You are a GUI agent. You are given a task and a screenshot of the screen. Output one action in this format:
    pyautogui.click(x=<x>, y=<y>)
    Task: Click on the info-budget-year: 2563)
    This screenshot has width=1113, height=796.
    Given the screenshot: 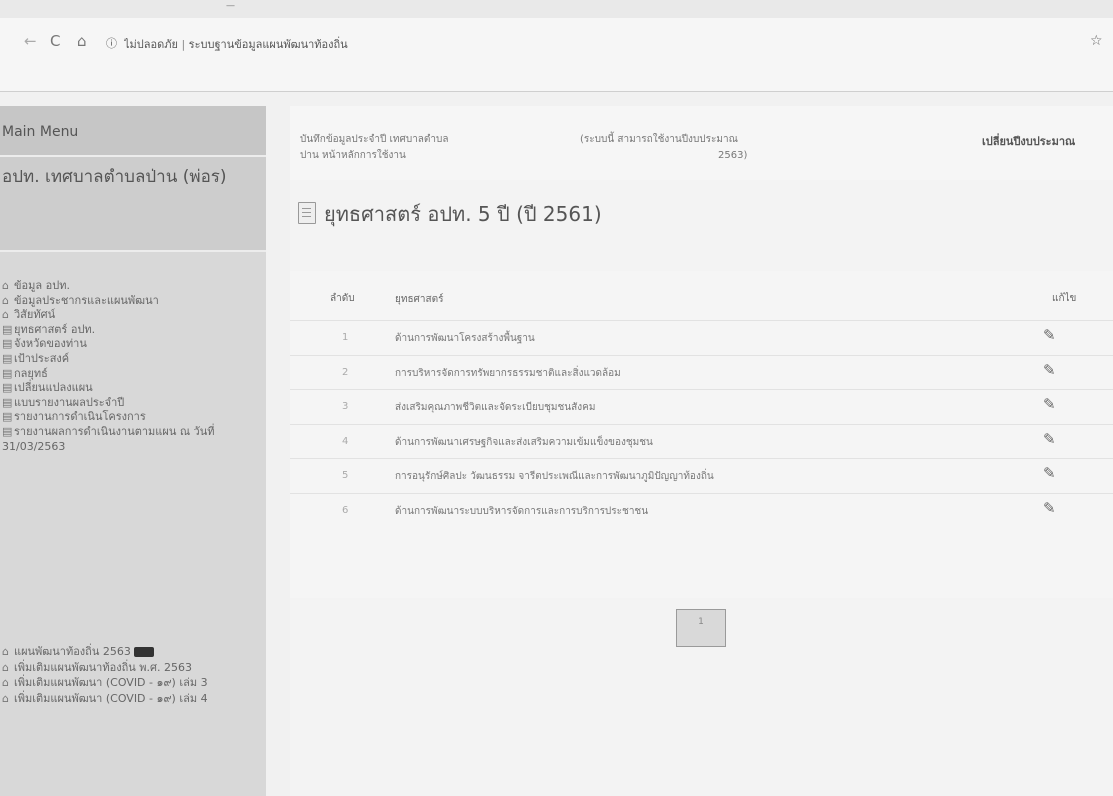 What is the action you would take?
    pyautogui.click(x=733, y=155)
    